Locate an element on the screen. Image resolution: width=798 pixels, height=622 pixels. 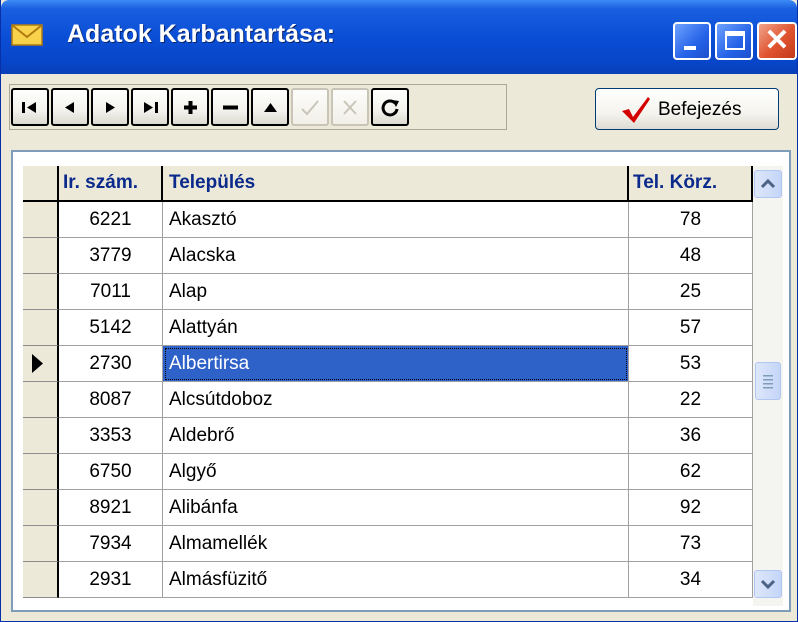
edit-record-button is located at coordinates (270, 107).